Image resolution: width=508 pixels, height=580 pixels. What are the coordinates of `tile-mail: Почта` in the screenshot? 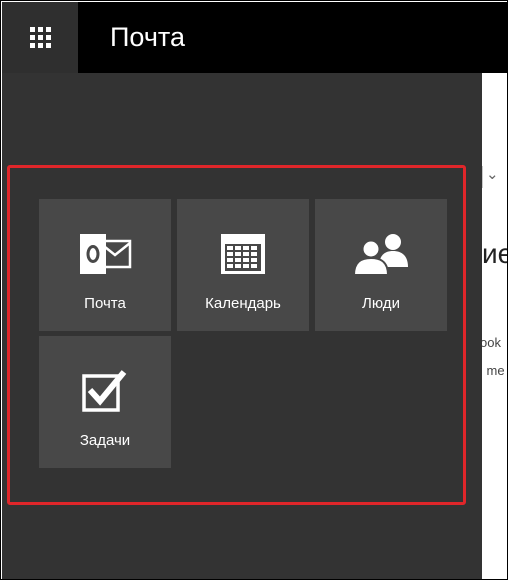 It's located at (105, 265).